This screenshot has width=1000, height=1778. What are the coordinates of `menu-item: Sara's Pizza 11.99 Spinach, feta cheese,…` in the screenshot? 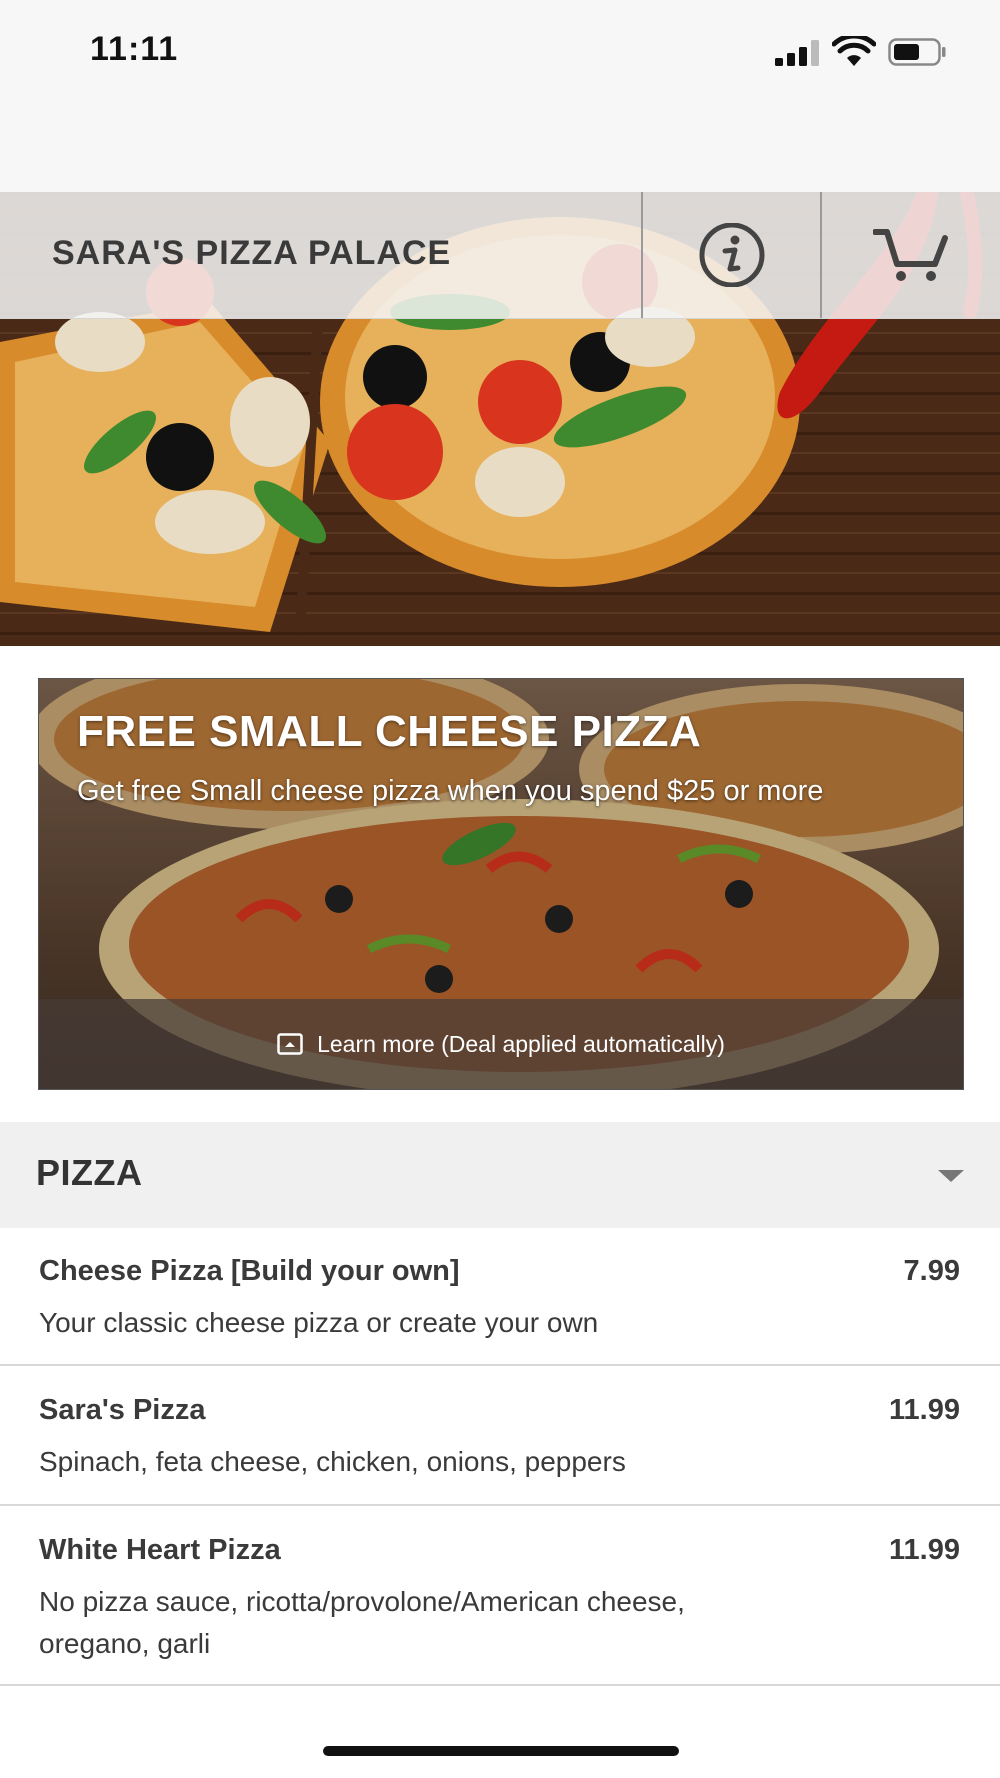 It's located at (500, 1436).